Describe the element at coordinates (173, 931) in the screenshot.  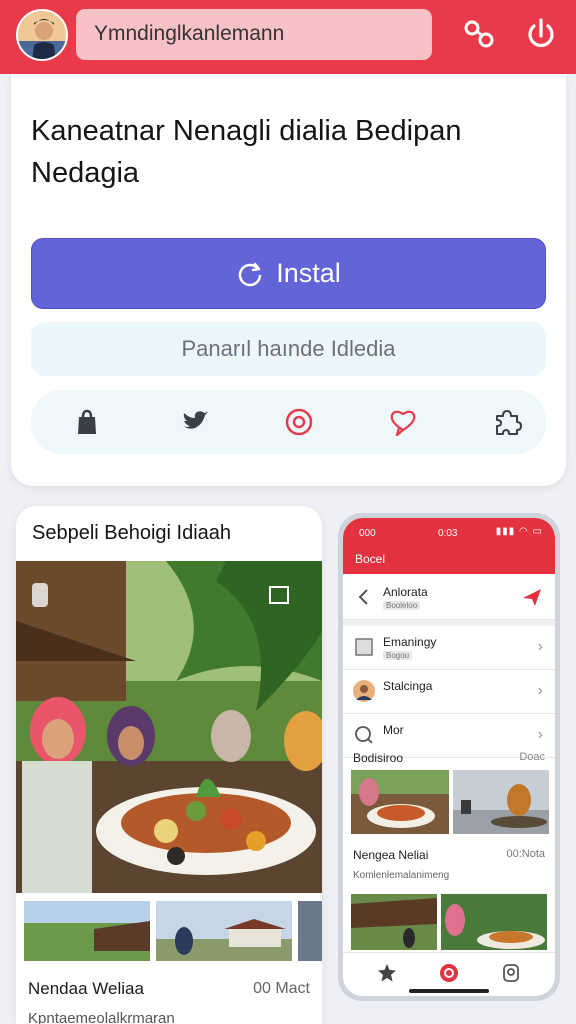
I see `thumbnail-strip` at that location.